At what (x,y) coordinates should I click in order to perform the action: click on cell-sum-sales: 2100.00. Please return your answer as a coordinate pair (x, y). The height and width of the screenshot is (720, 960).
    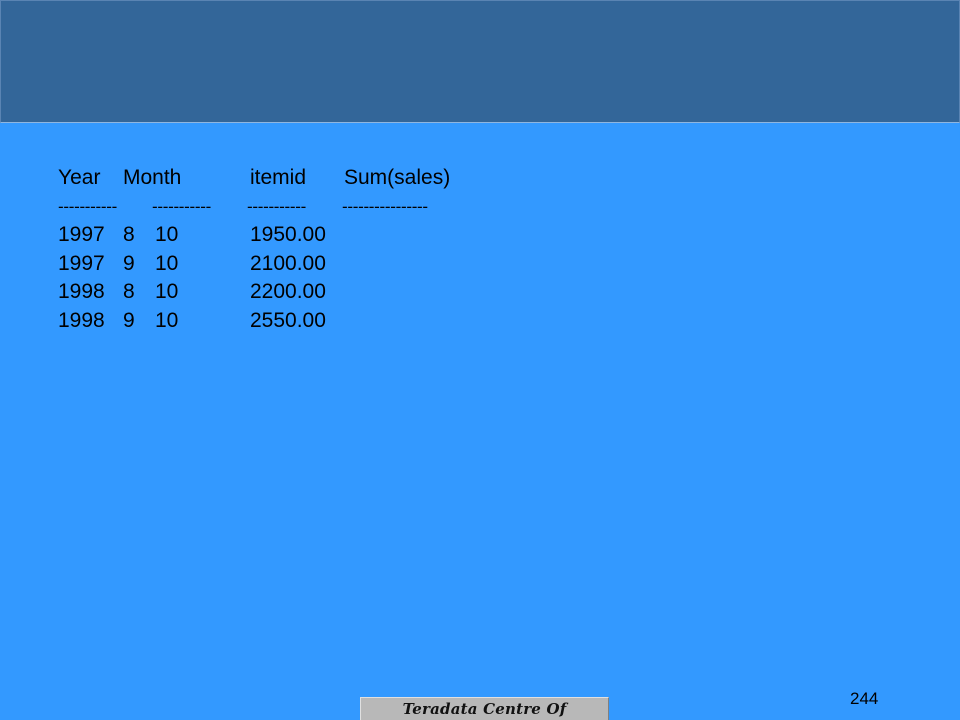
    Looking at the image, I should click on (288, 263).